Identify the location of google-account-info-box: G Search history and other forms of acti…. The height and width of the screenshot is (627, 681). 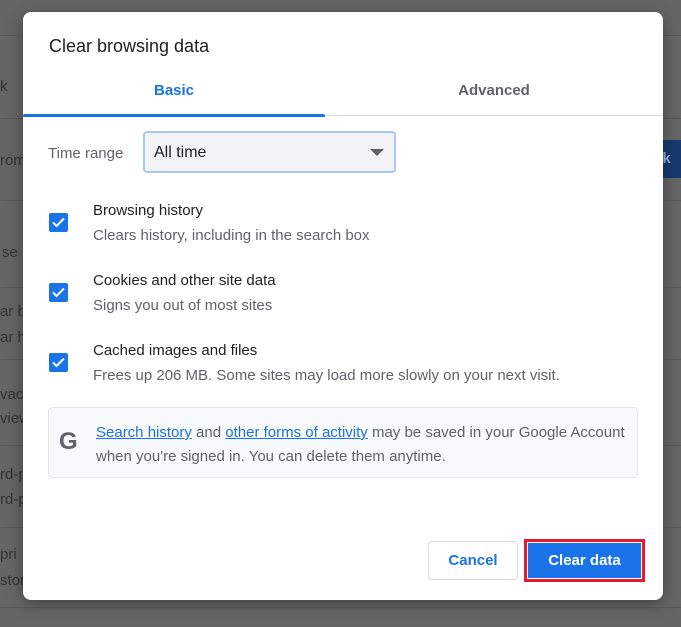
(343, 442).